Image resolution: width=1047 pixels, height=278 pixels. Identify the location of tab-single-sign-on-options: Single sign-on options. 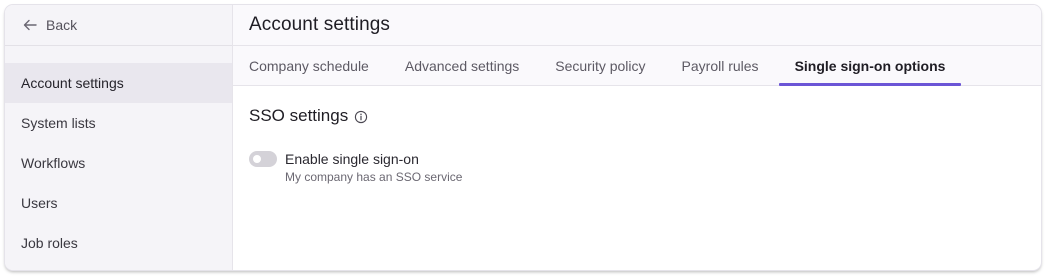
(870, 66).